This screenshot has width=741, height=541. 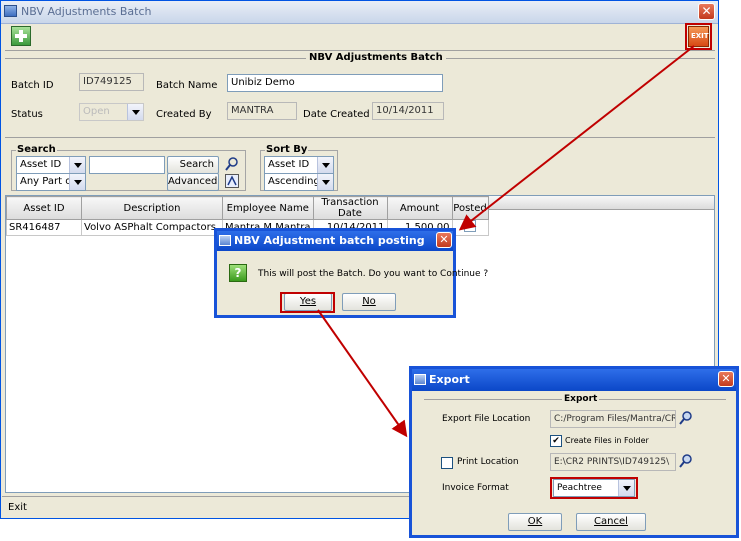 What do you see at coordinates (362, 373) in the screenshot?
I see `arrow-yes-to-export` at bounding box center [362, 373].